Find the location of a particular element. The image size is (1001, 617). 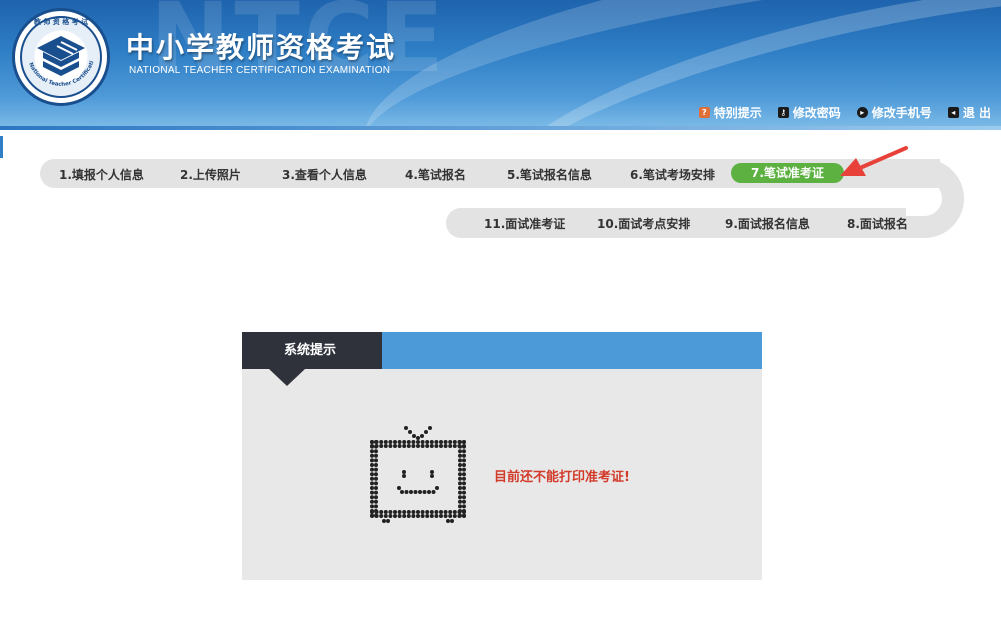

step-interview-registration: 8.面试报名 is located at coordinates (877, 223).